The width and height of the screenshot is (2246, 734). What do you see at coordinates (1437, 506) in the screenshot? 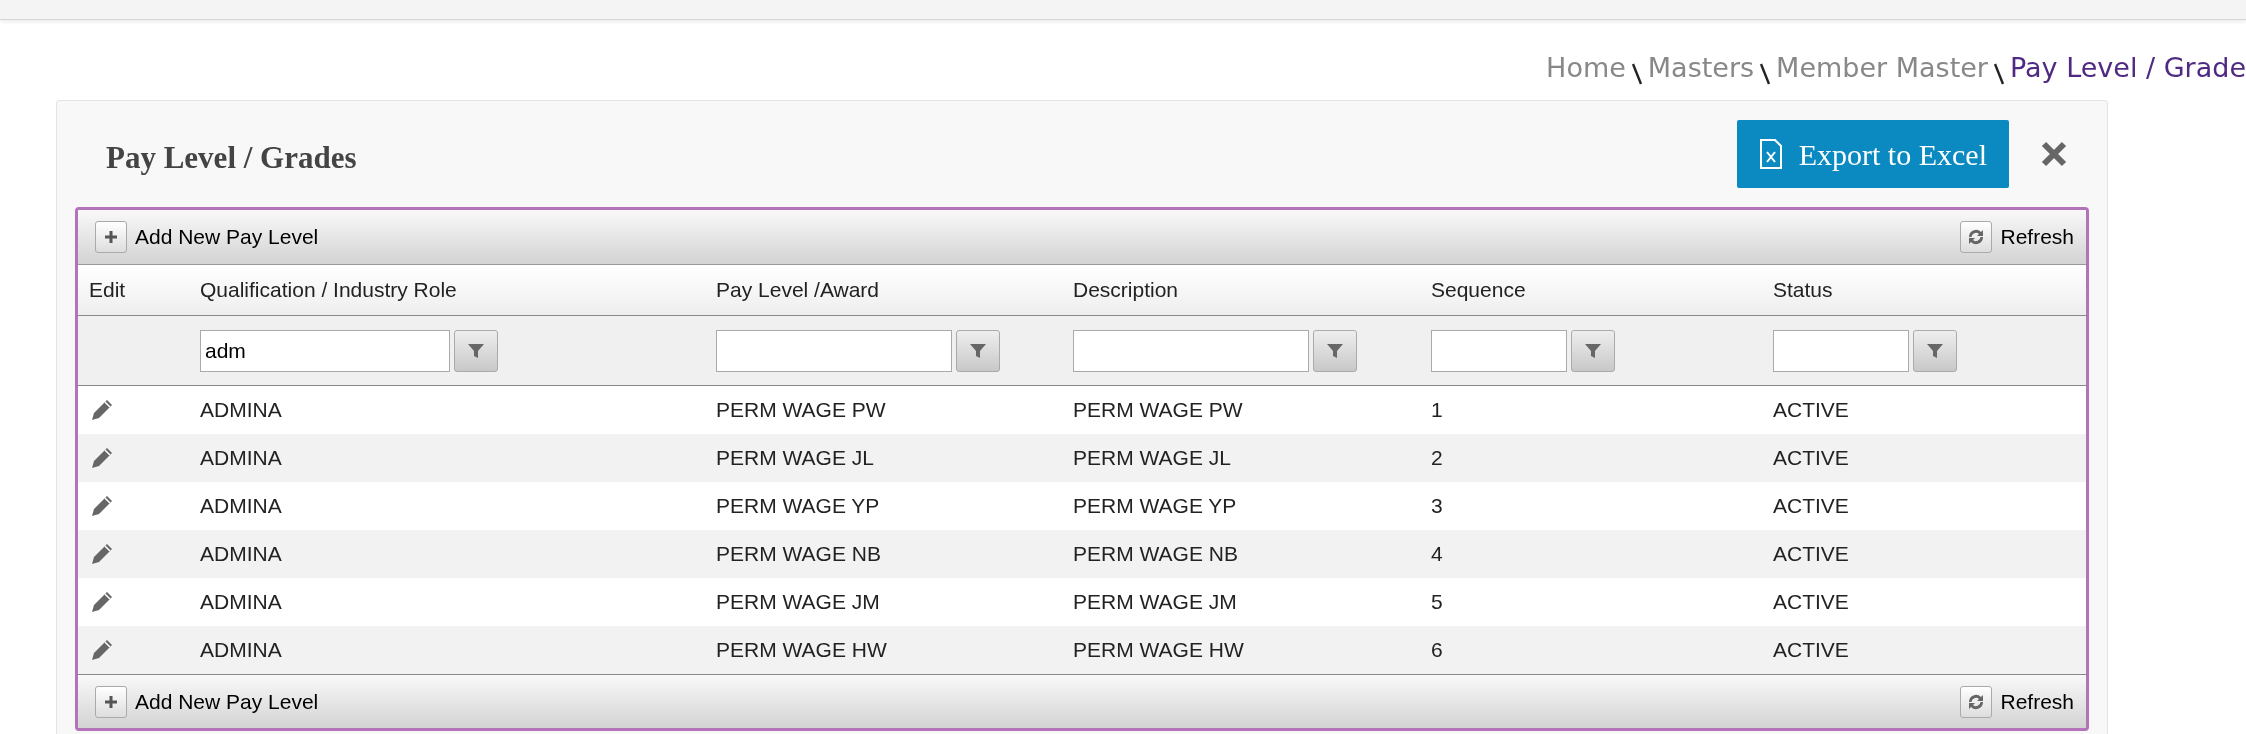
I see `table-cell-text: 3` at bounding box center [1437, 506].